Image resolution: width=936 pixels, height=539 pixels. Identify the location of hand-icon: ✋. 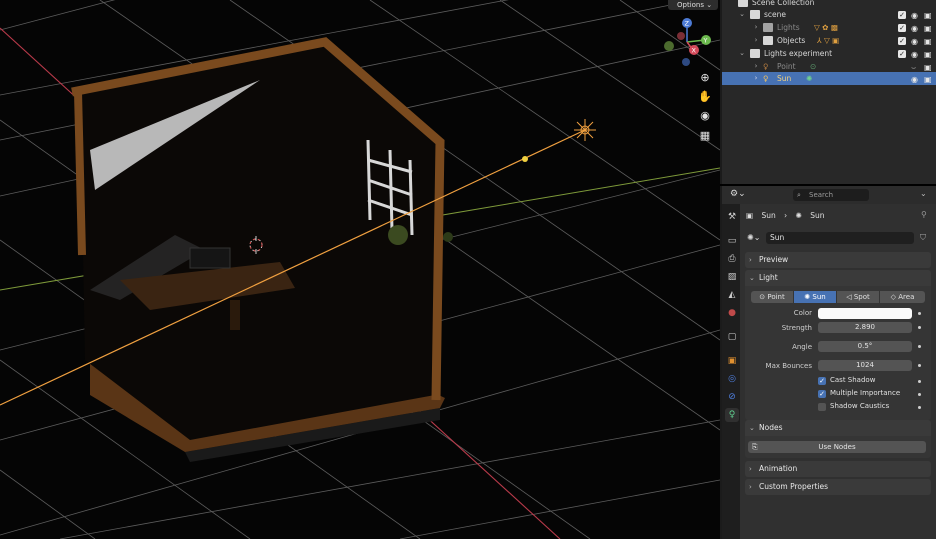
(705, 97).